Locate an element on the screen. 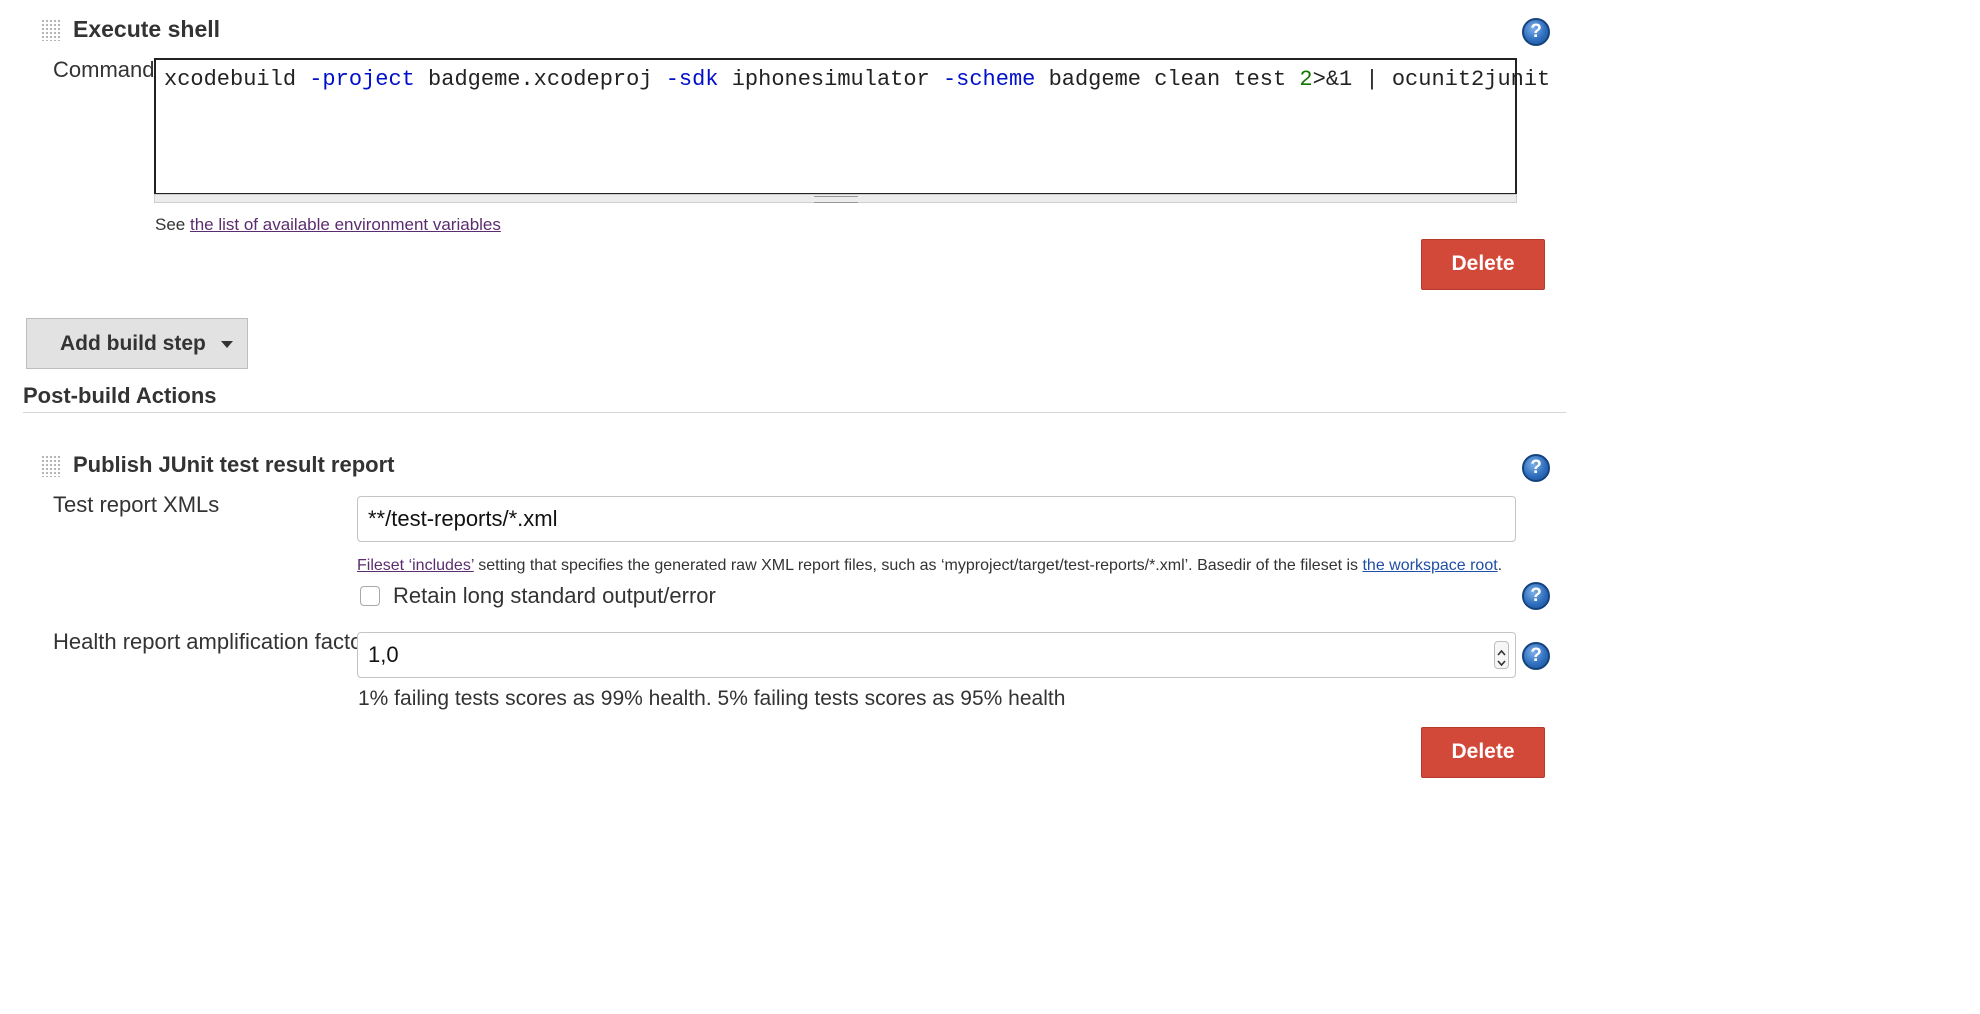 The image size is (1980, 1014). health-factor-label: Health report amplification factor is located at coordinates (211, 641).